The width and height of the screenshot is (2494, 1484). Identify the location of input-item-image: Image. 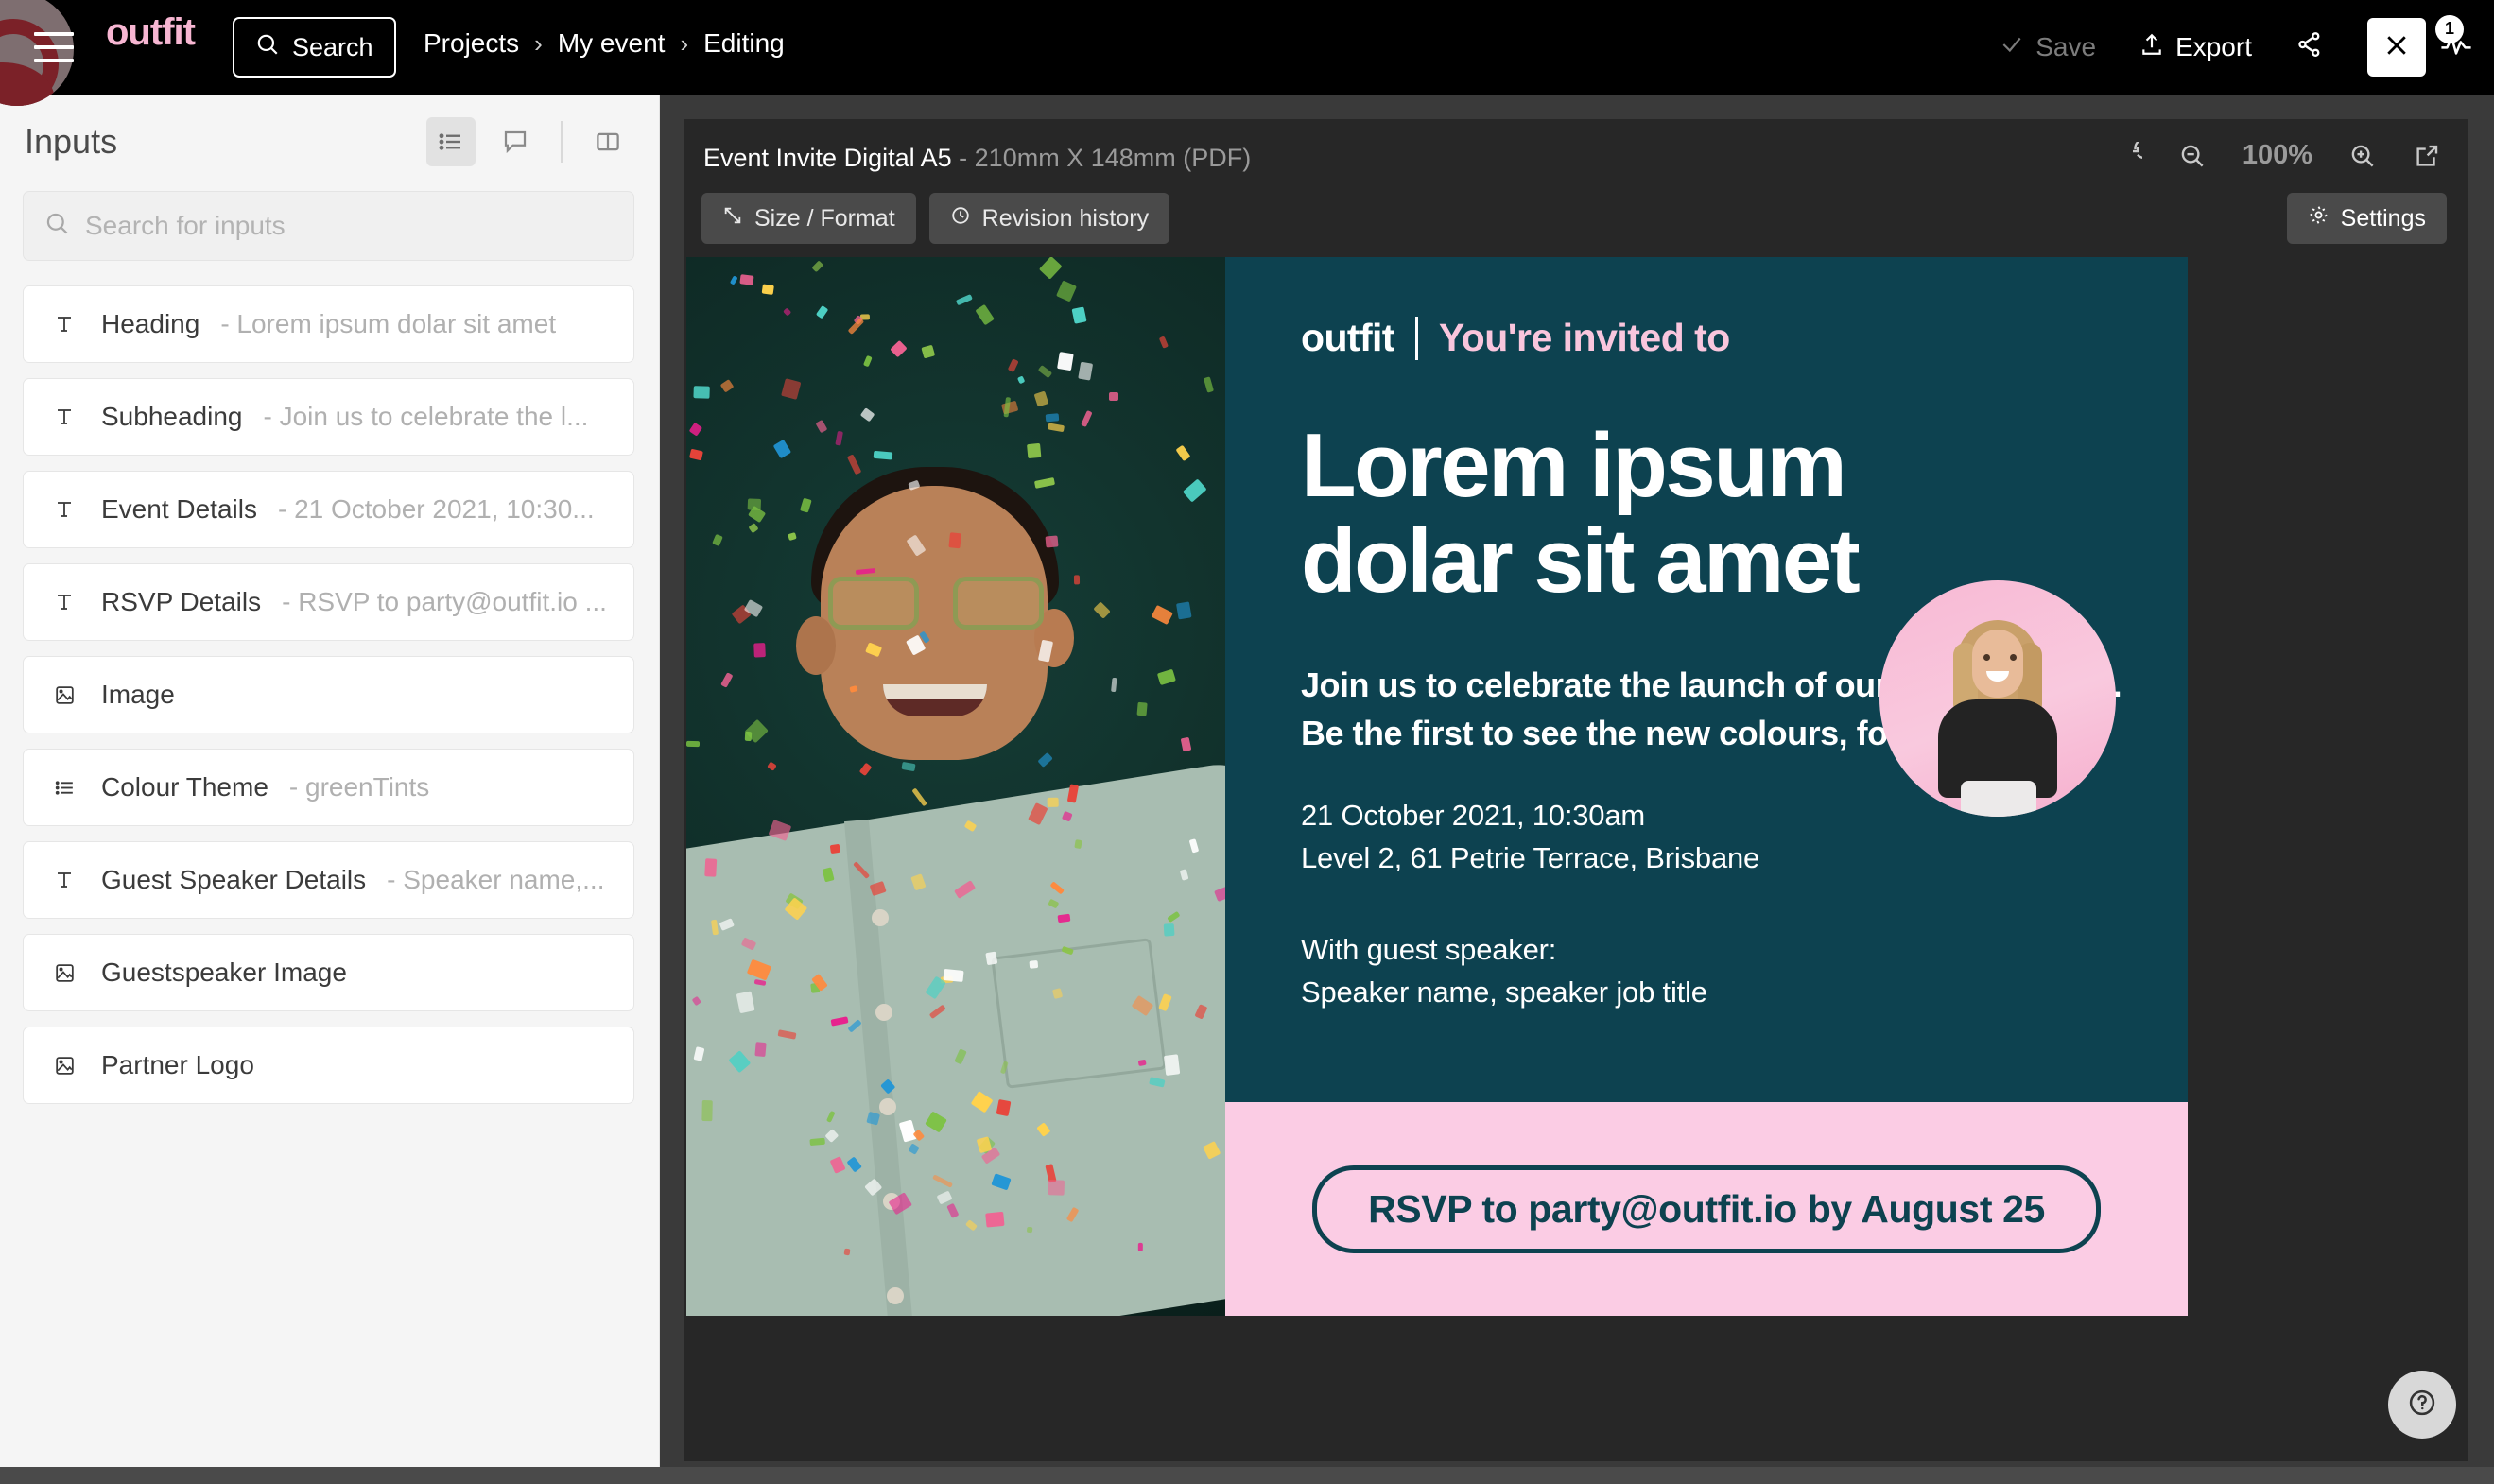
(329, 694).